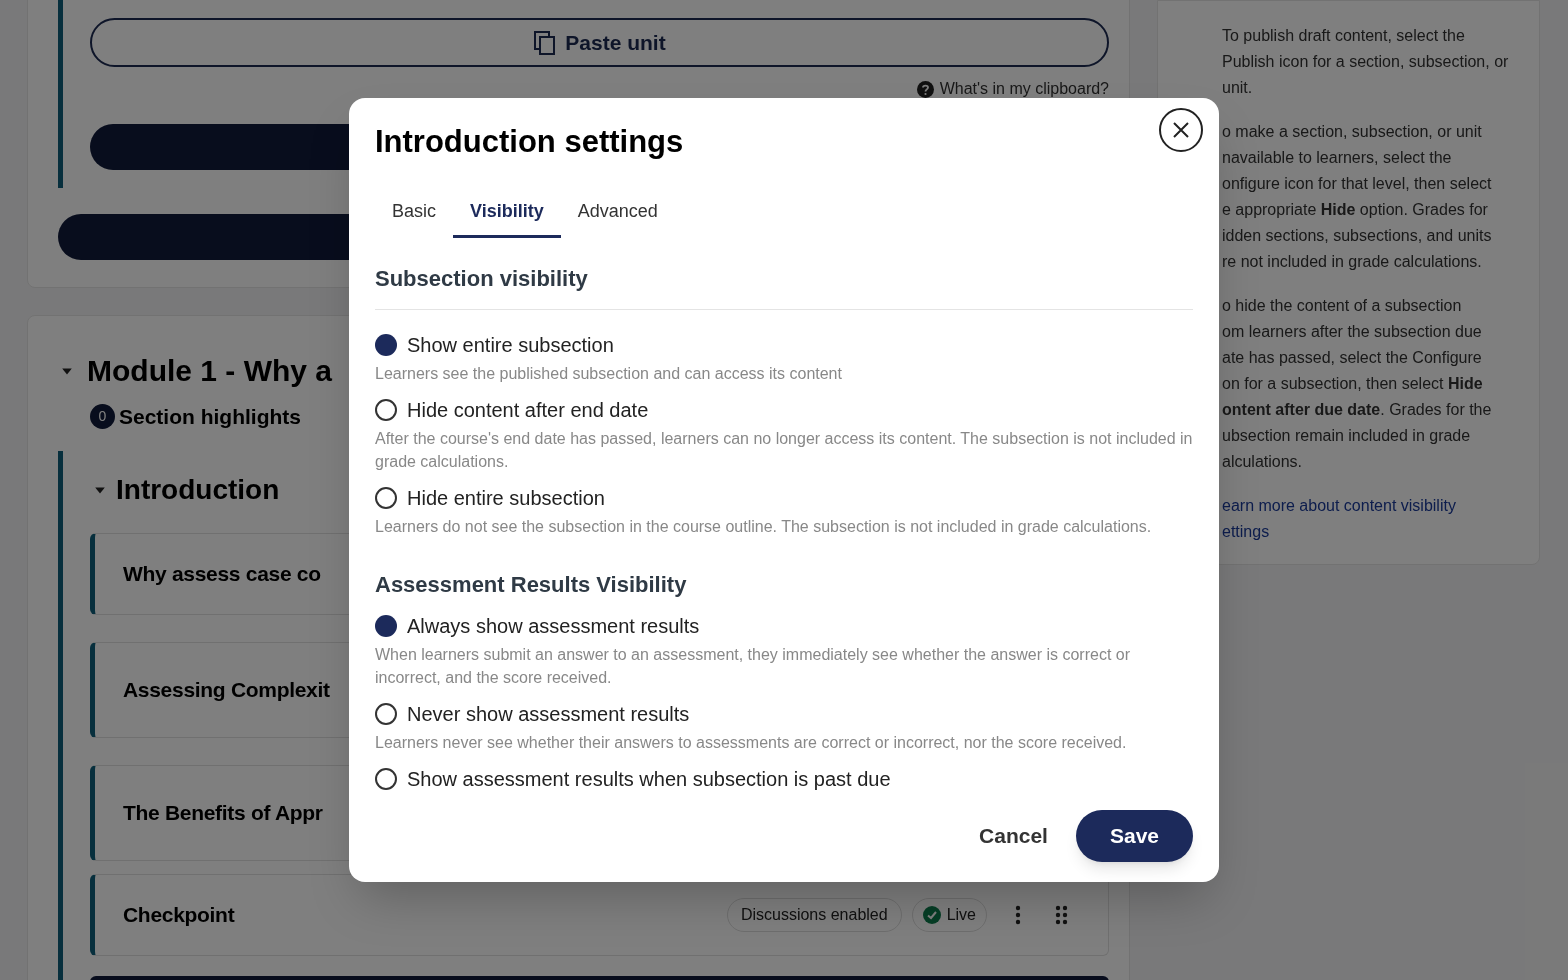  Describe the element at coordinates (223, 812) in the screenshot. I see `unit-title: The Benefits of Appr` at that location.